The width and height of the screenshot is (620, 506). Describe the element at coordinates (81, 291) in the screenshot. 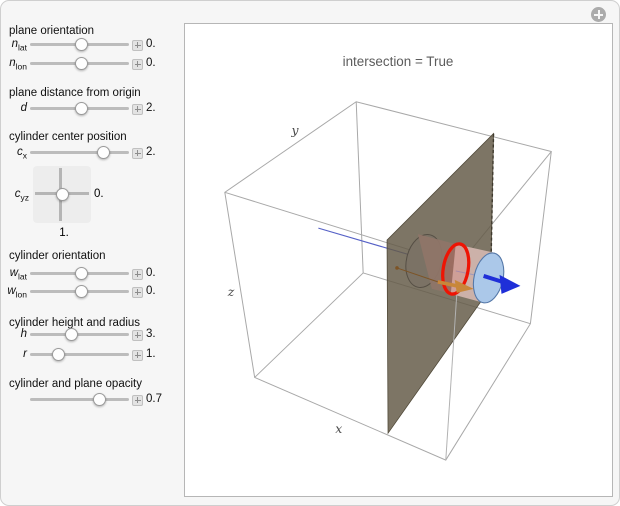

I see `w-lon-slider-thumb` at that location.